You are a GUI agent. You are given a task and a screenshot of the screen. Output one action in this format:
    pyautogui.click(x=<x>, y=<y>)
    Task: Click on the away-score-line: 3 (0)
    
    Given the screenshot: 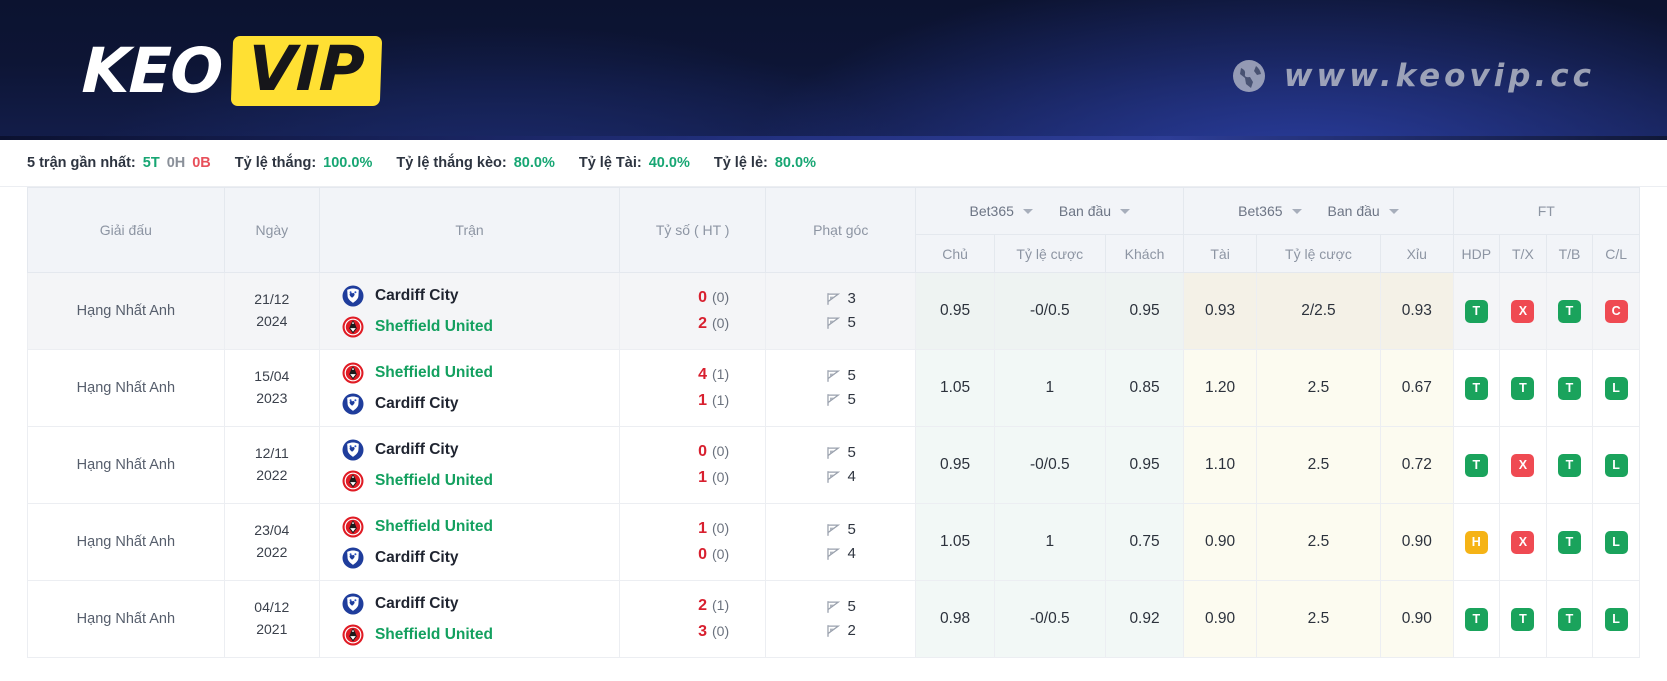 What is the action you would take?
    pyautogui.click(x=675, y=632)
    